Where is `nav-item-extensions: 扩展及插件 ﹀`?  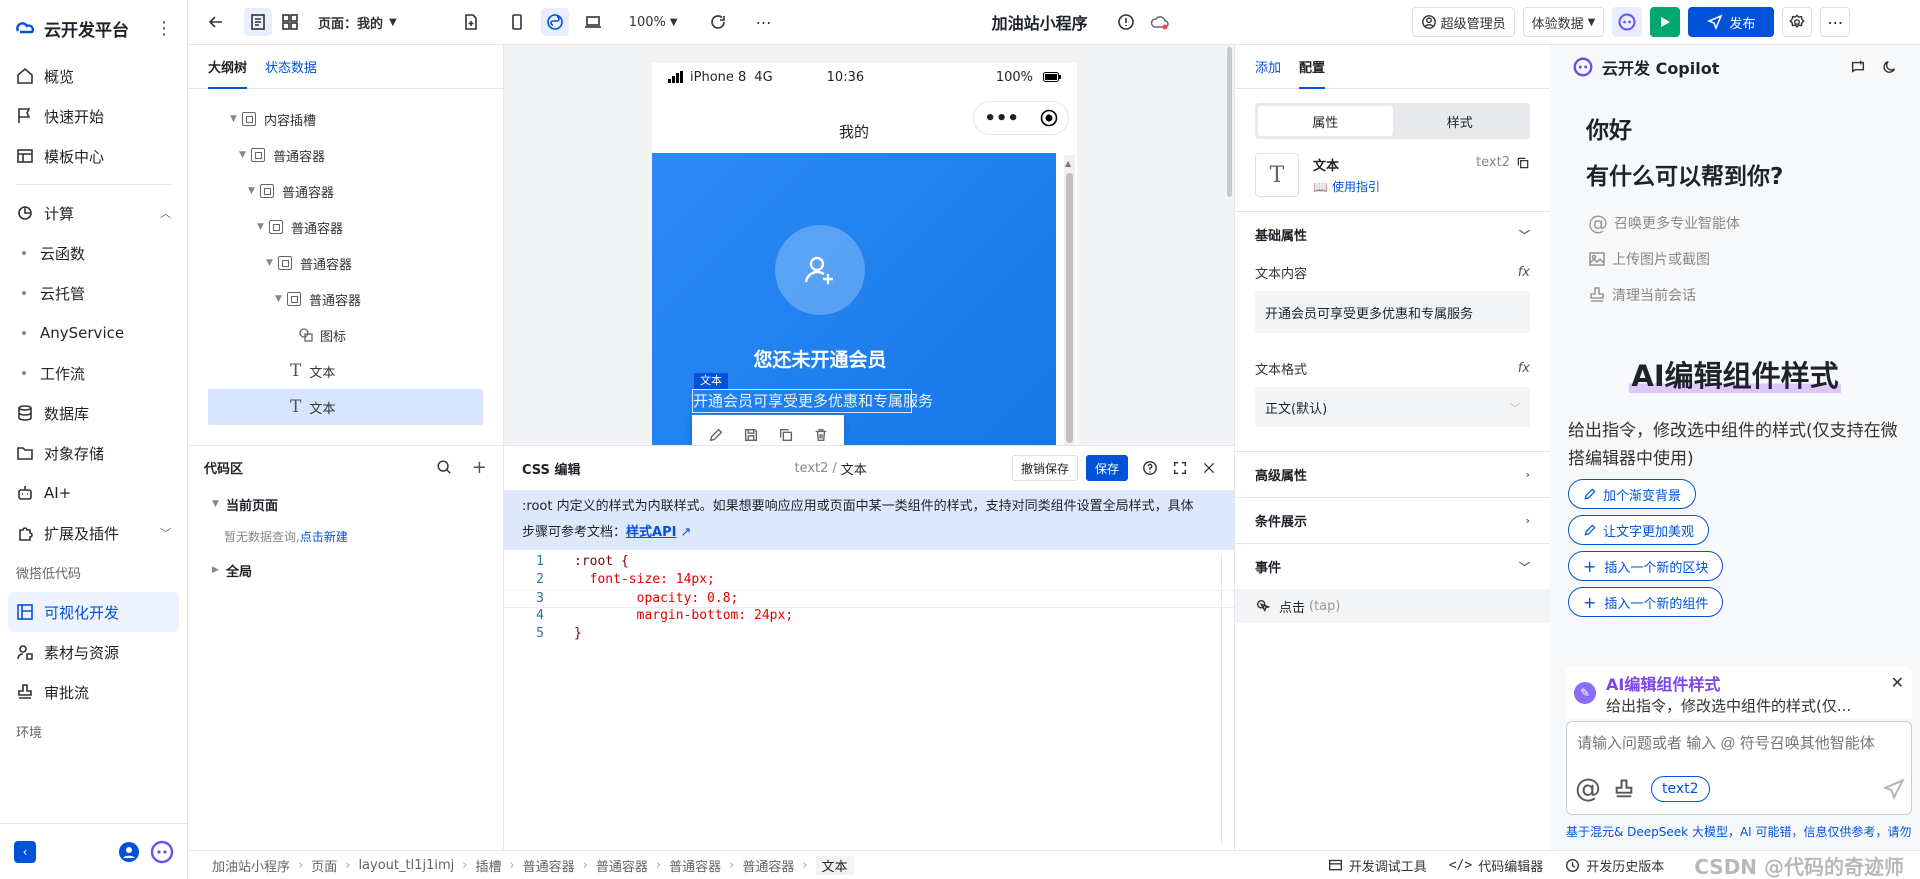 nav-item-extensions: 扩展及插件 ﹀ is located at coordinates (93, 533).